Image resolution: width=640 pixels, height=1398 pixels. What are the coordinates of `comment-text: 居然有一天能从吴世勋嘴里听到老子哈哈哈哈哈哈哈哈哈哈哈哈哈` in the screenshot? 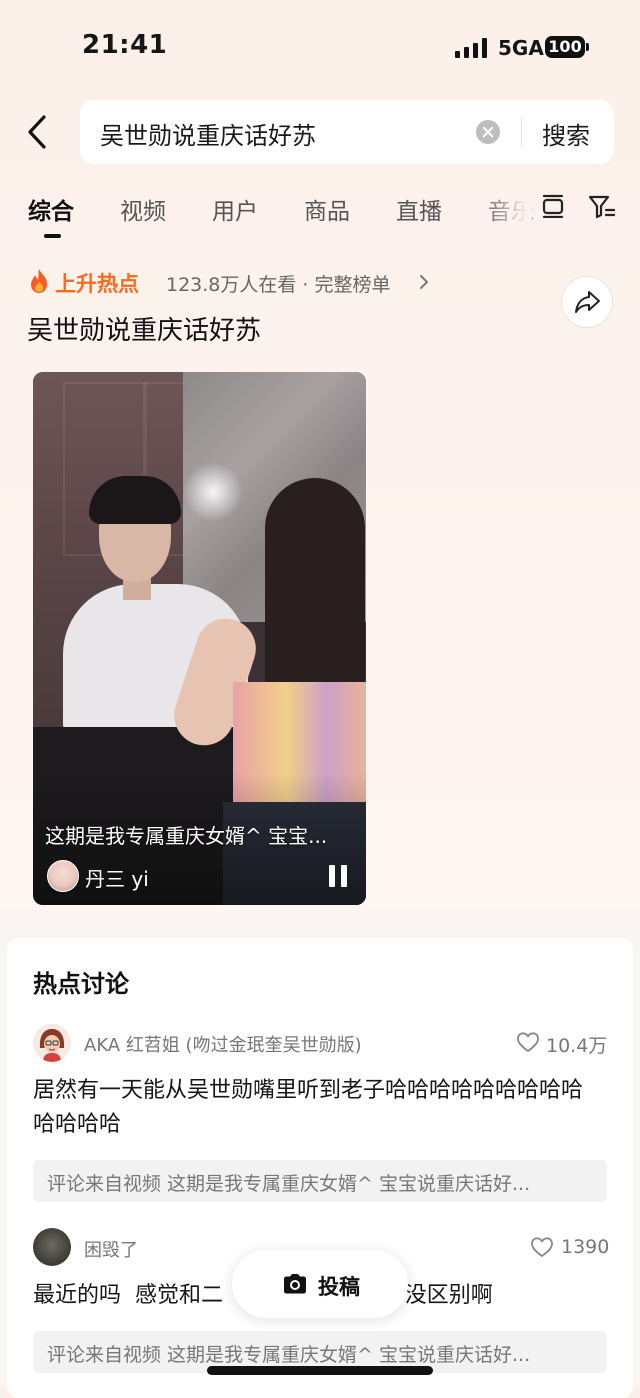 It's located at (308, 1107).